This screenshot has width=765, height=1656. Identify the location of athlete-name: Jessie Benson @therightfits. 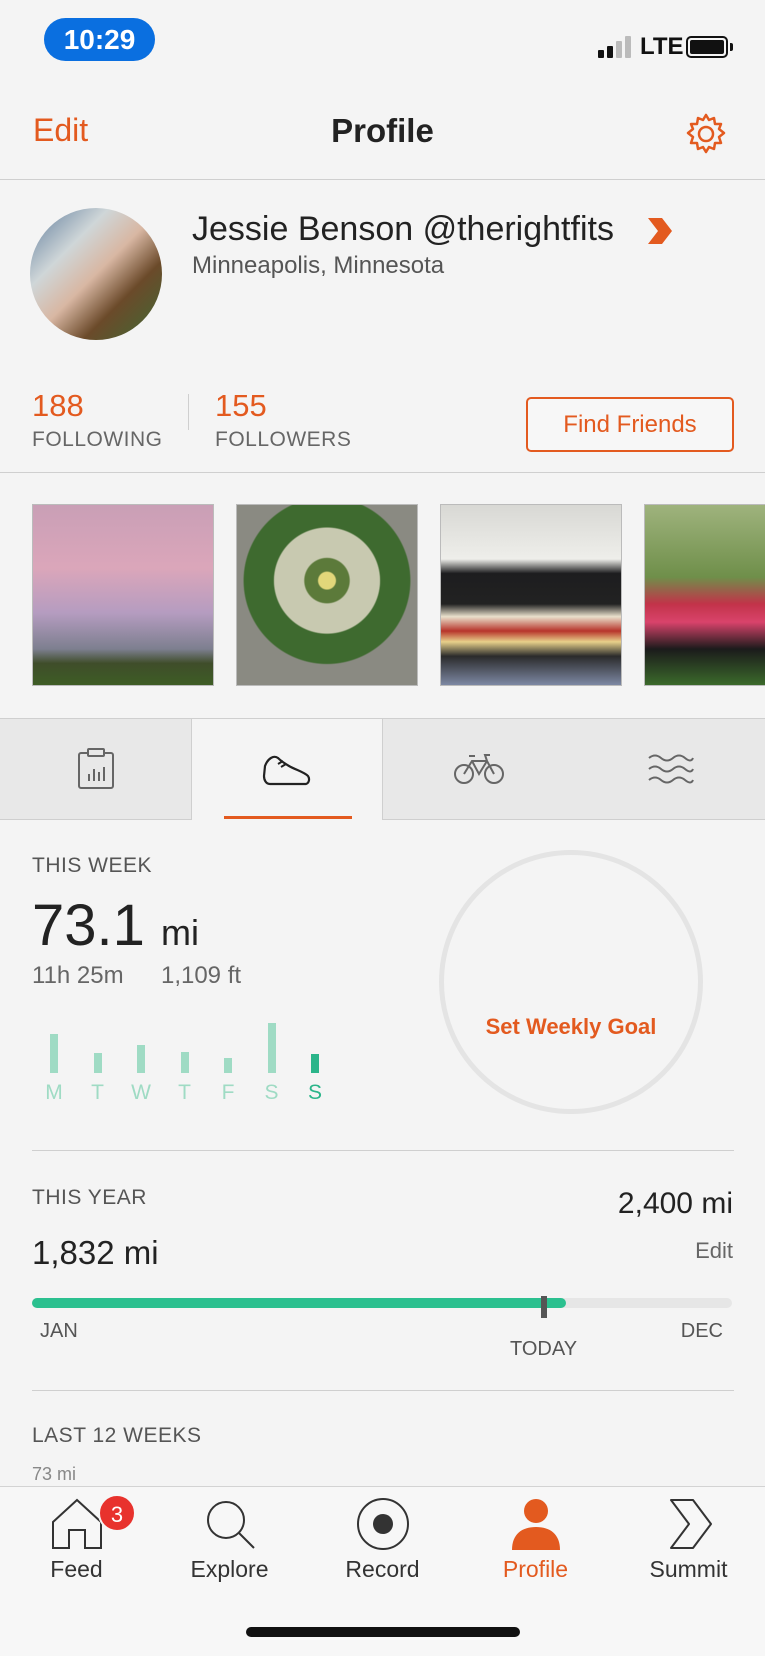
(403, 229).